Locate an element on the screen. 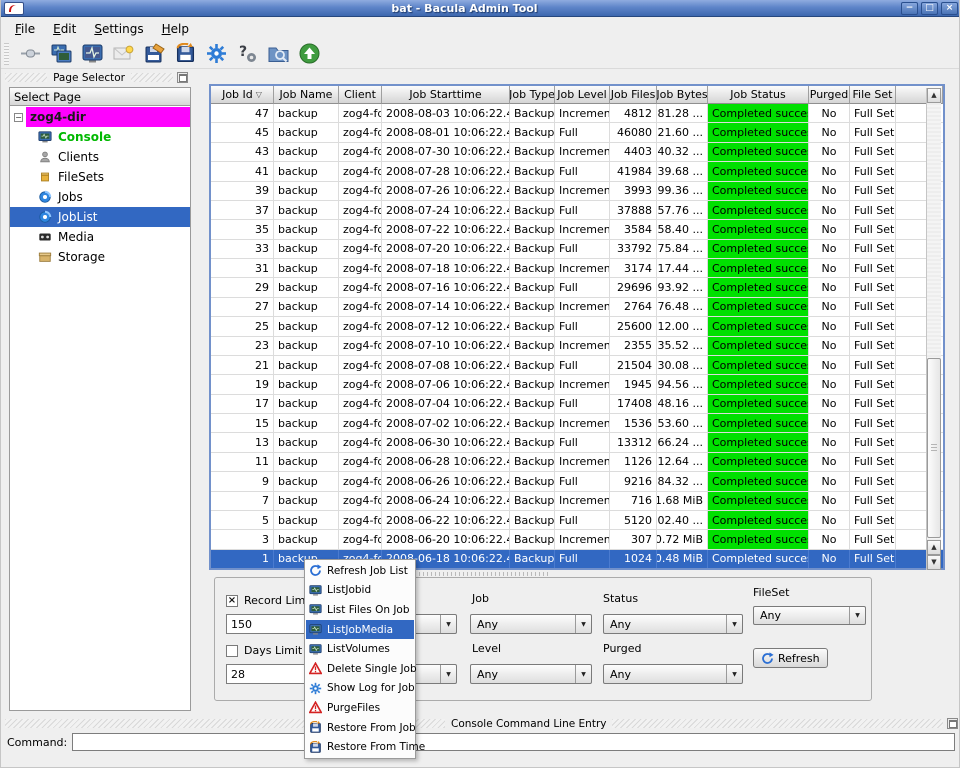 The width and height of the screenshot is (960, 768). column-header-job-files: Job Files is located at coordinates (633, 95).